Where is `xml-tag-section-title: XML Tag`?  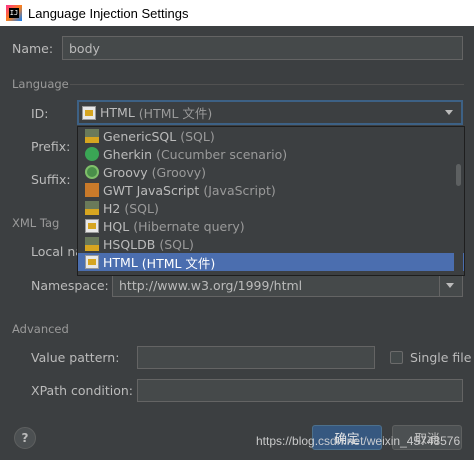 xml-tag-section-title: XML Tag is located at coordinates (36, 223).